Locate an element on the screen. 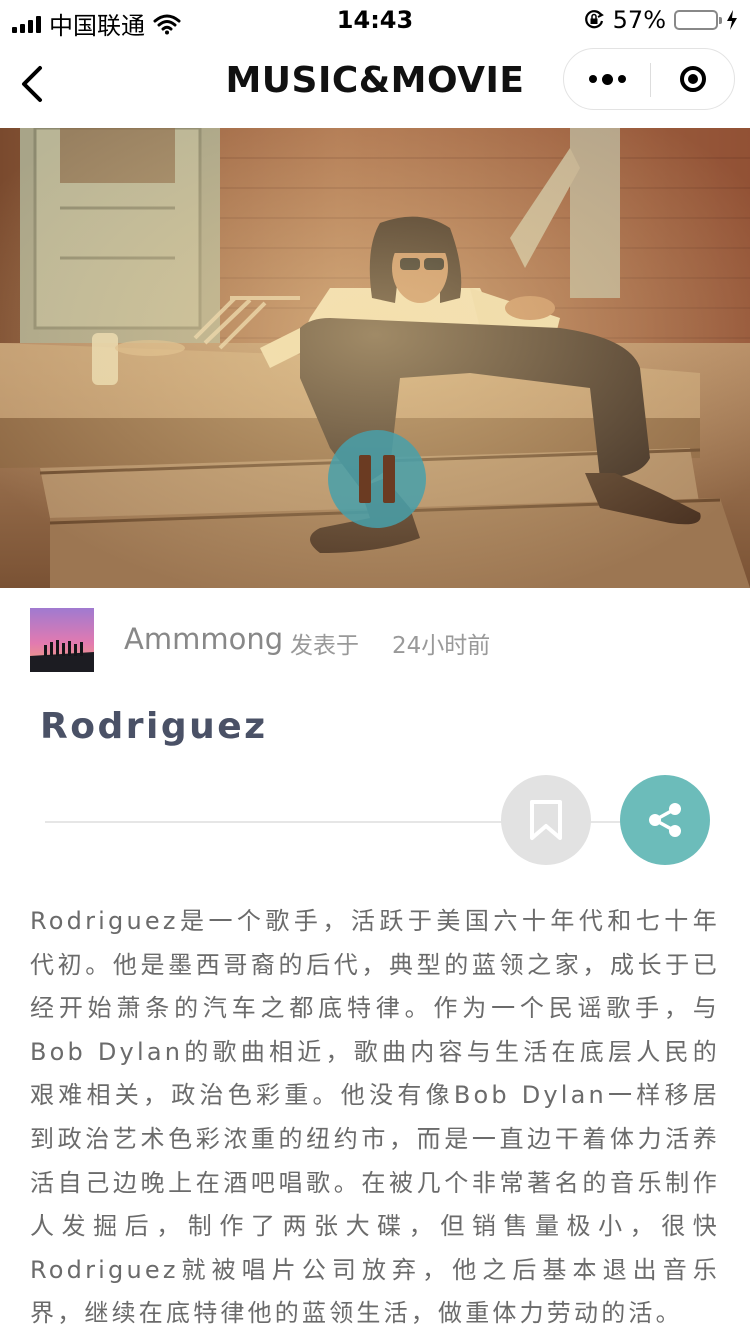 Image resolution: width=750 pixels, height=1336 pixels. battery-icon is located at coordinates (698, 20).